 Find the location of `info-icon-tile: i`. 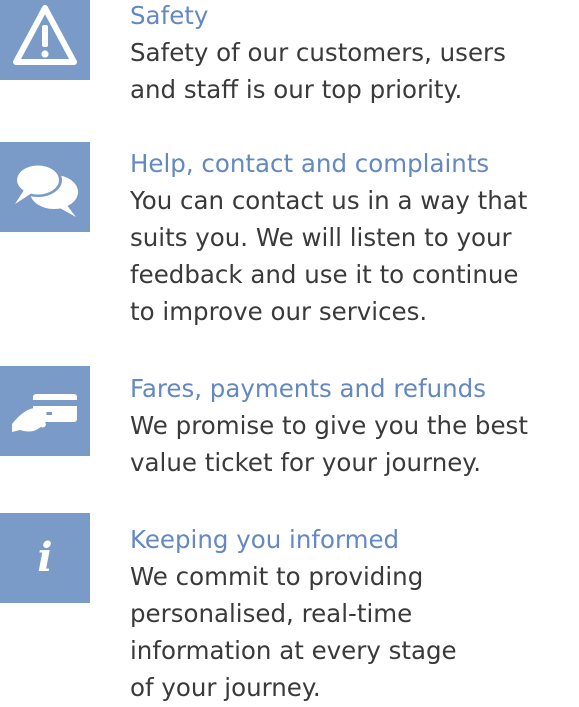

info-icon-tile: i is located at coordinates (45, 558).